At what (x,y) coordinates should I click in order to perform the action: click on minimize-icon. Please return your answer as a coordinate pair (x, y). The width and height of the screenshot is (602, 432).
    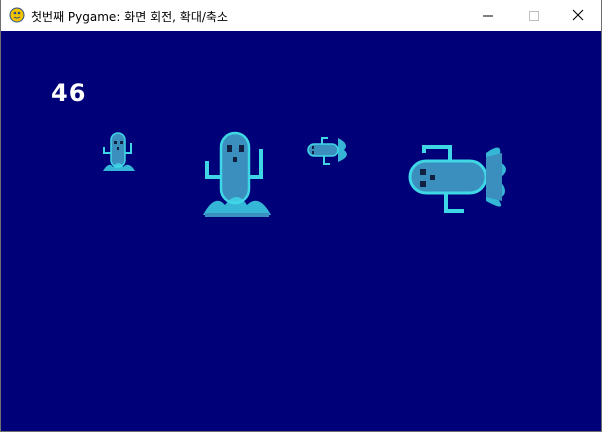
    Looking at the image, I should click on (488, 15).